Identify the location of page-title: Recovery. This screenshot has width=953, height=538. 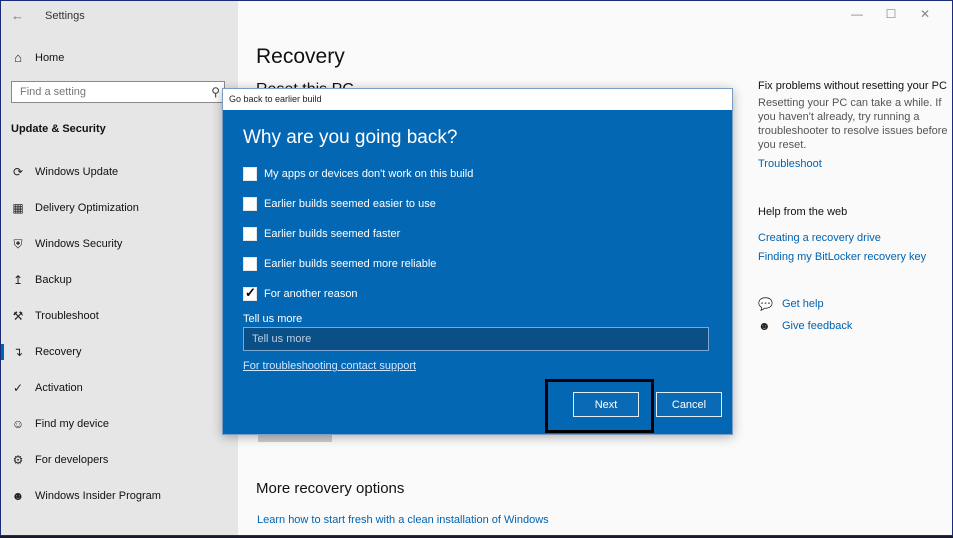
(300, 56).